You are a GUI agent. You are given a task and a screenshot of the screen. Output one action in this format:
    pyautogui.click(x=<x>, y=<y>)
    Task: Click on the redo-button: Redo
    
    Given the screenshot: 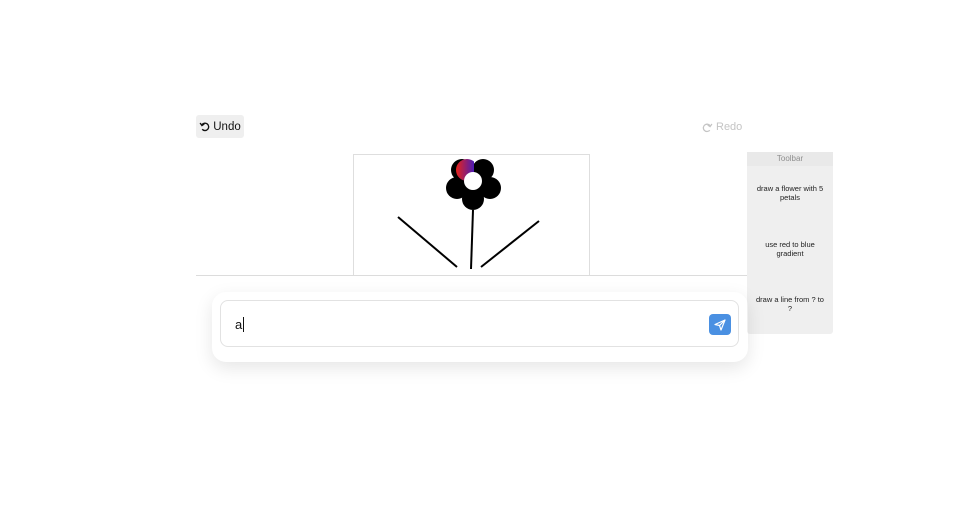 What is the action you would take?
    pyautogui.click(x=722, y=127)
    